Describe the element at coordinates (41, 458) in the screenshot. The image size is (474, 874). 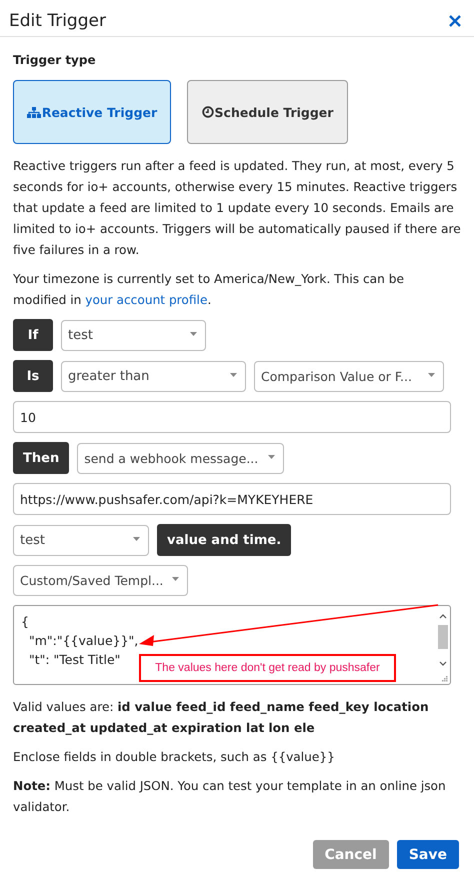
I see `then-label: Then` at that location.